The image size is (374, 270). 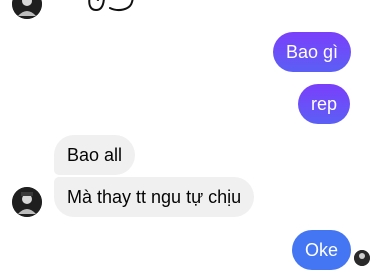 I want to click on message-bubble-outgoing: rep, so click(x=324, y=104).